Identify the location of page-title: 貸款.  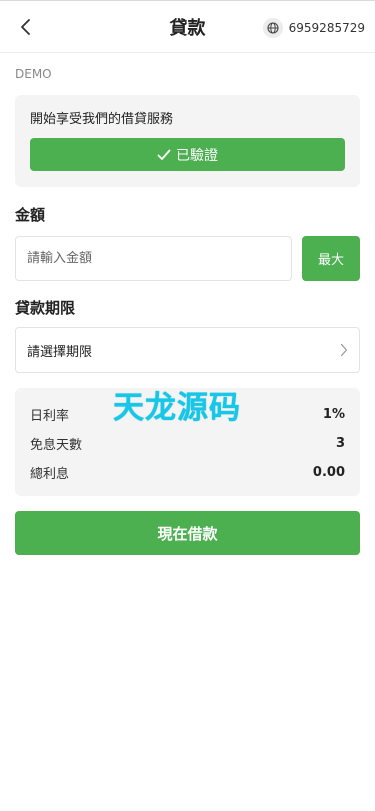
(187, 28).